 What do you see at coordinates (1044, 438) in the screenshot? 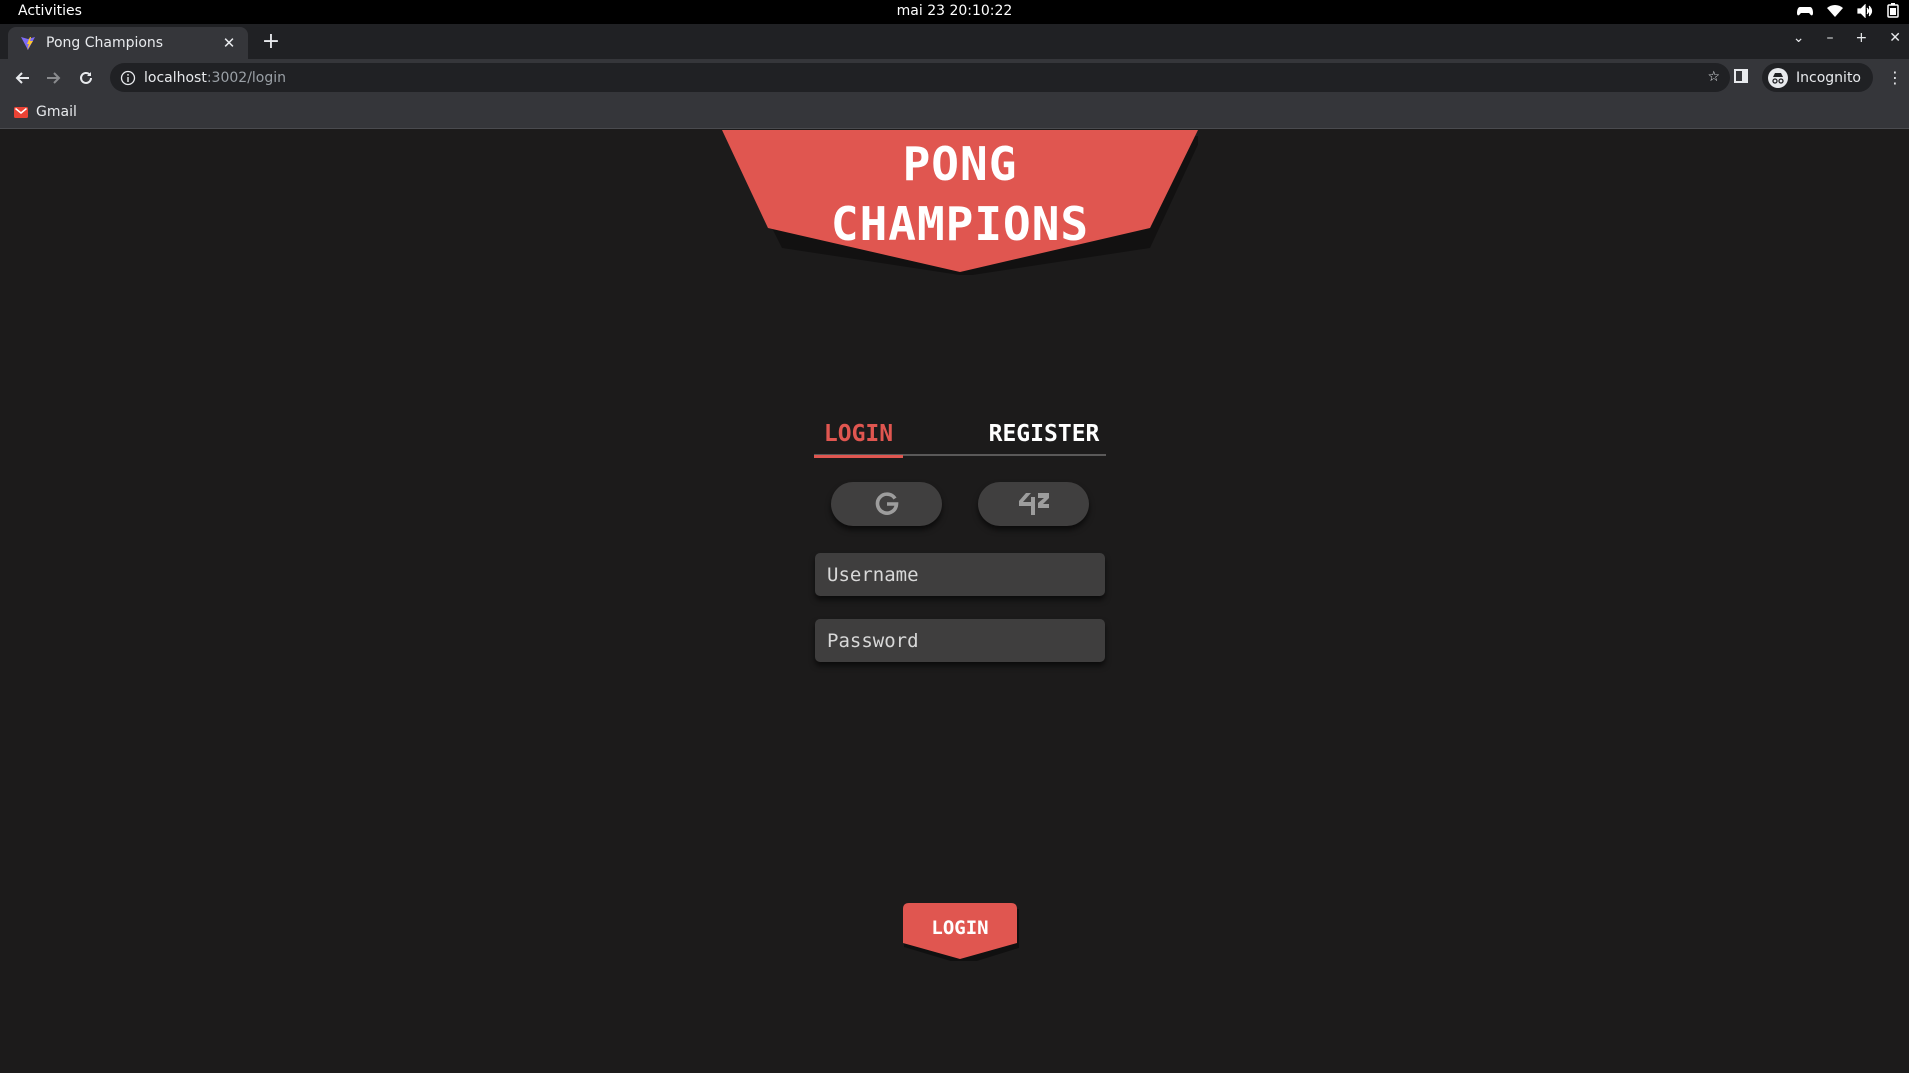
I see `tab-register: REGISTER` at bounding box center [1044, 438].